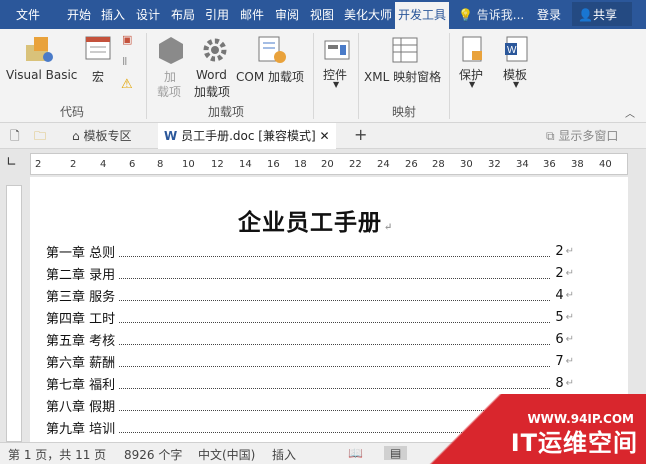  What do you see at coordinates (211, 75) in the screenshot?
I see `word-addins-button: Word` at bounding box center [211, 75].